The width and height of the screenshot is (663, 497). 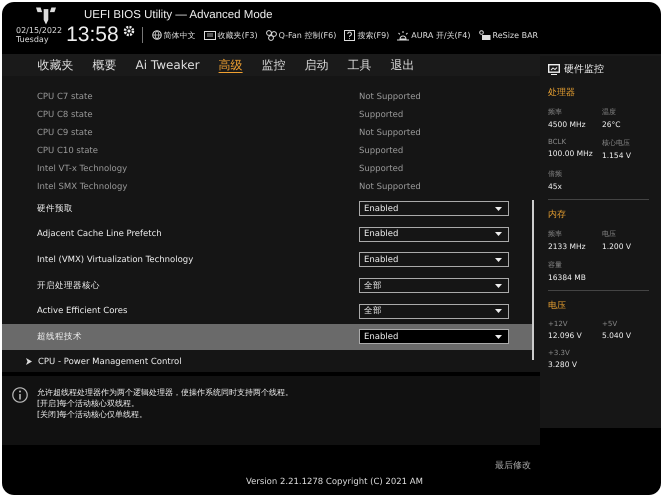 What do you see at coordinates (403, 35) in the screenshot?
I see `light-icon` at bounding box center [403, 35].